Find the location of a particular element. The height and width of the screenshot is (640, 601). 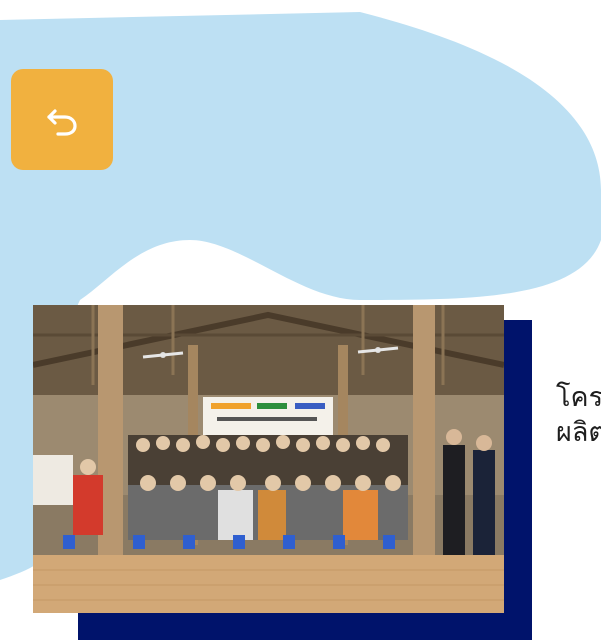

project-title-line-2: ผลิตภัณฑ์ is located at coordinates (578, 432).